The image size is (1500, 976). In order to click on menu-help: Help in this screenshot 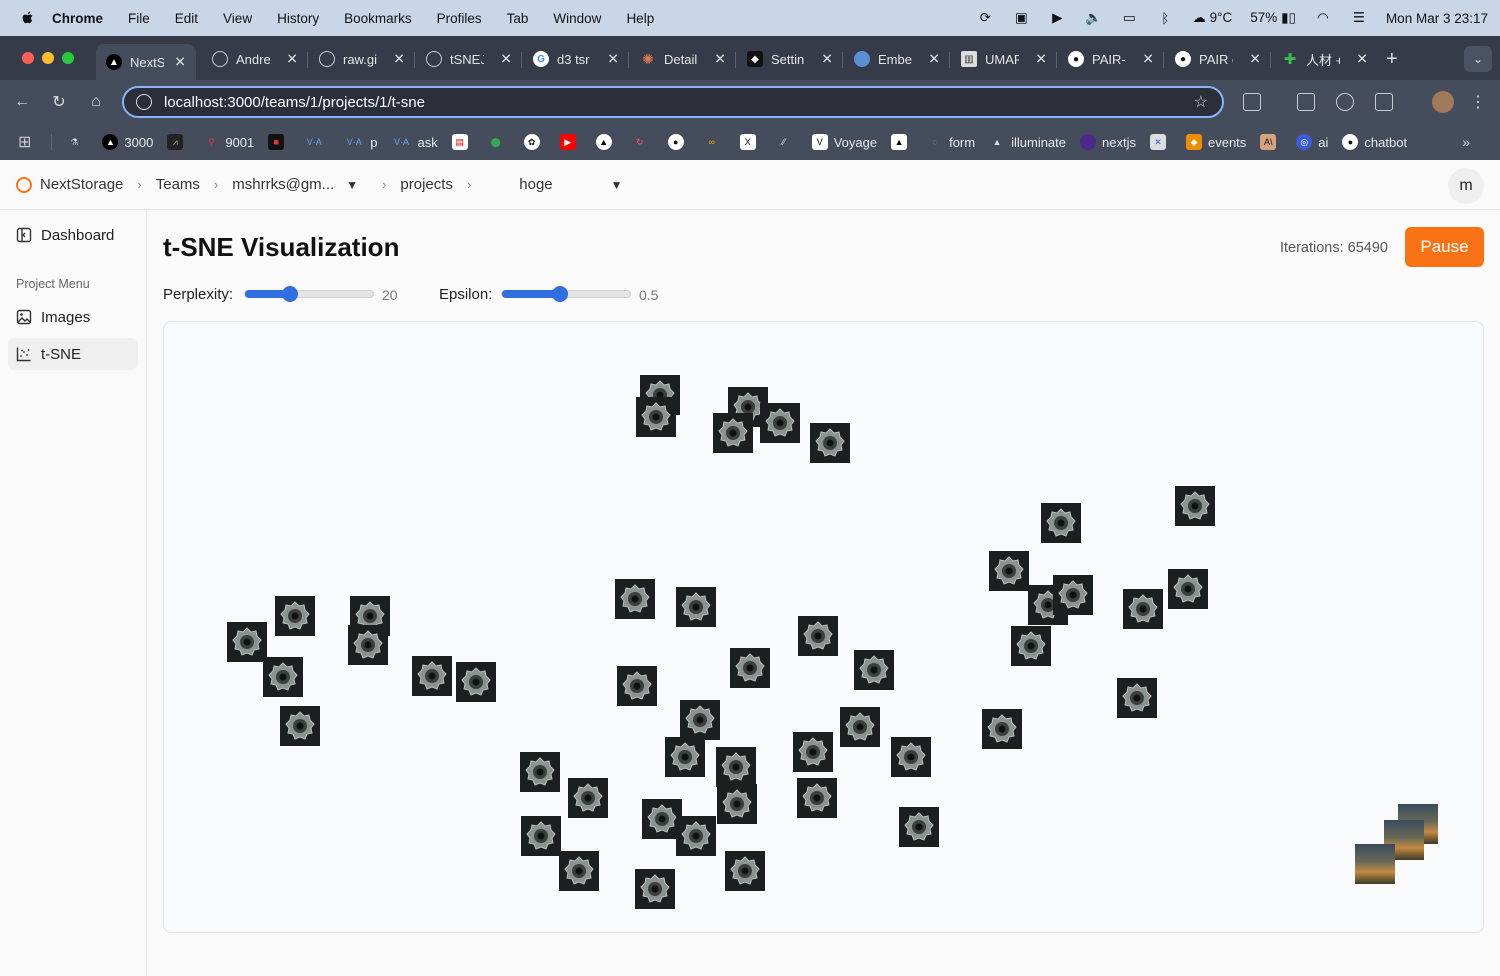, I will do `click(640, 18)`.